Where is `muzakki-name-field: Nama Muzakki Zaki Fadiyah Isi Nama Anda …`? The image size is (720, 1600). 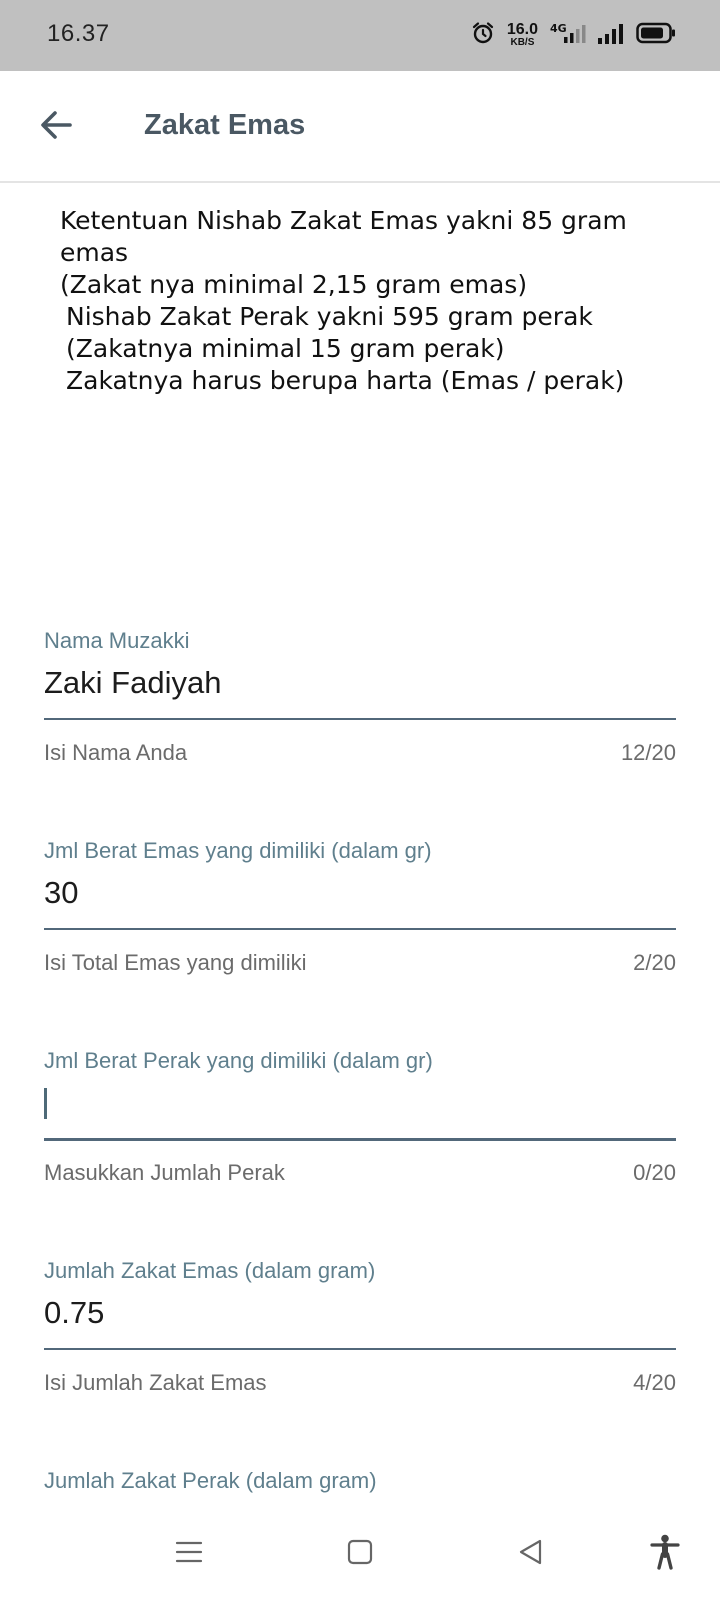
muzakki-name-field: Nama Muzakki Zaki Fadiyah Isi Nama Anda … is located at coordinates (360, 718).